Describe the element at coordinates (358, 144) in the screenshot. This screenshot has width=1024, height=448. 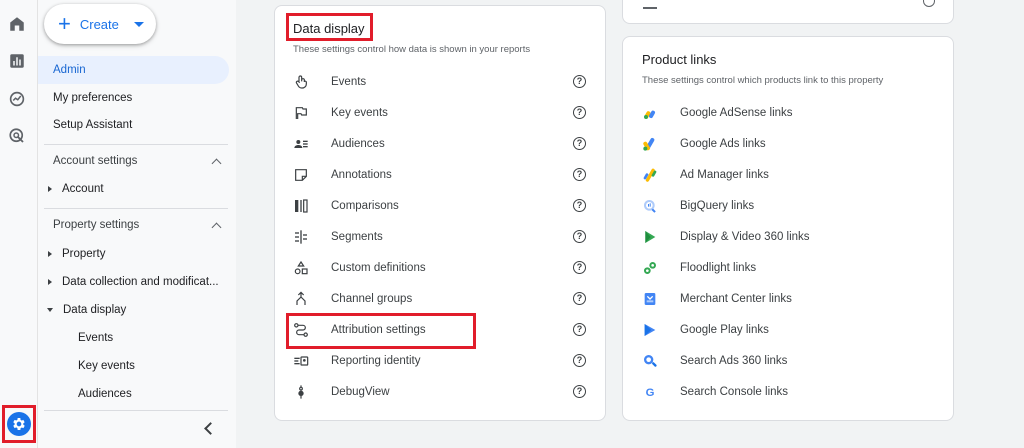
I see `row-label: Audiences` at that location.